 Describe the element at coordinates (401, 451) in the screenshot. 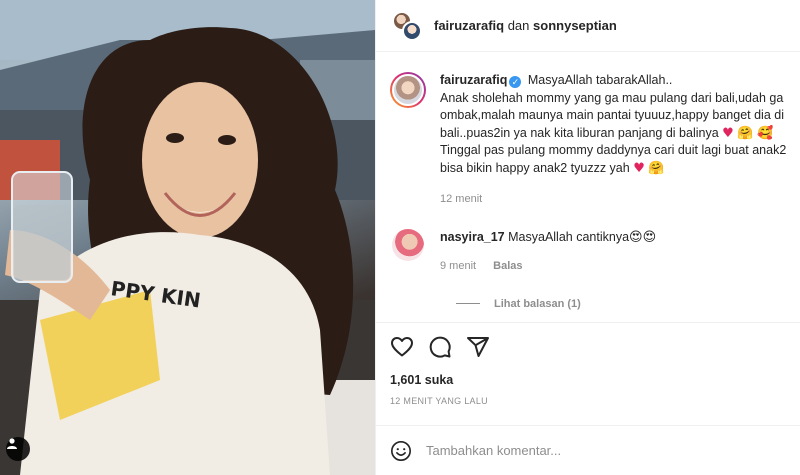

I see `emoji-picker-icon` at that location.